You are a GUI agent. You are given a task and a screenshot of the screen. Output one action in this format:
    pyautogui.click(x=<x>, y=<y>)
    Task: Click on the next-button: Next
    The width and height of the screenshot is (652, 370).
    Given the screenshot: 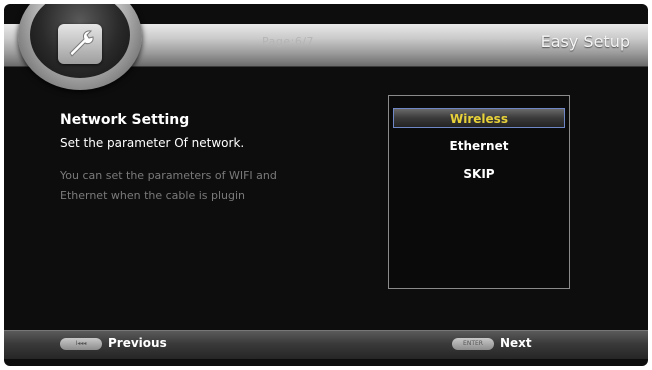 What is the action you would take?
    pyautogui.click(x=516, y=343)
    